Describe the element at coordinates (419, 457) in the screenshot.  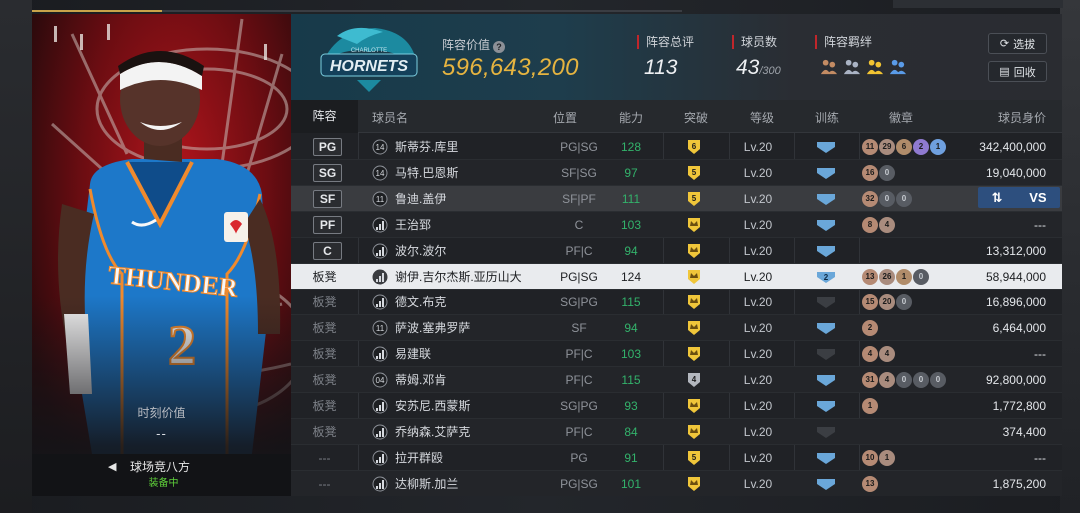
I see `player-name: 拉开群殴` at that location.